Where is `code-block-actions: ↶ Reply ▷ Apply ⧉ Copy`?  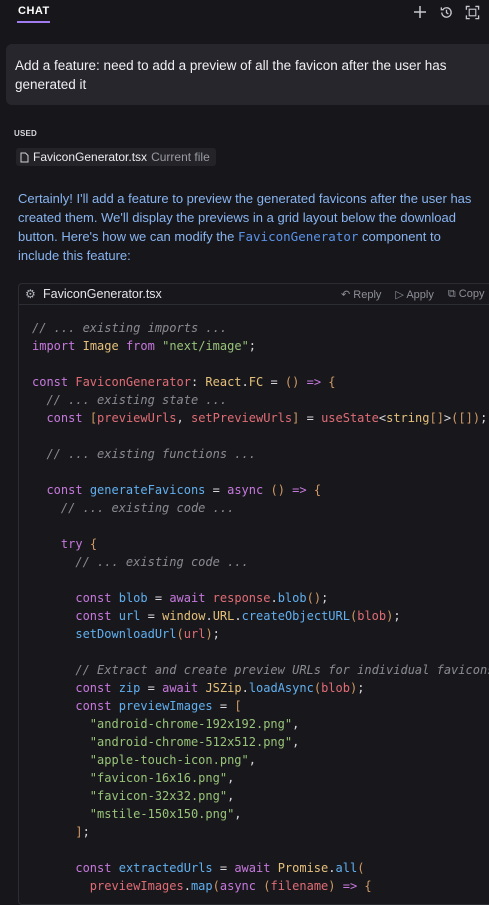
code-block-actions: ↶ Reply ▷ Apply ⧉ Copy is located at coordinates (412, 294).